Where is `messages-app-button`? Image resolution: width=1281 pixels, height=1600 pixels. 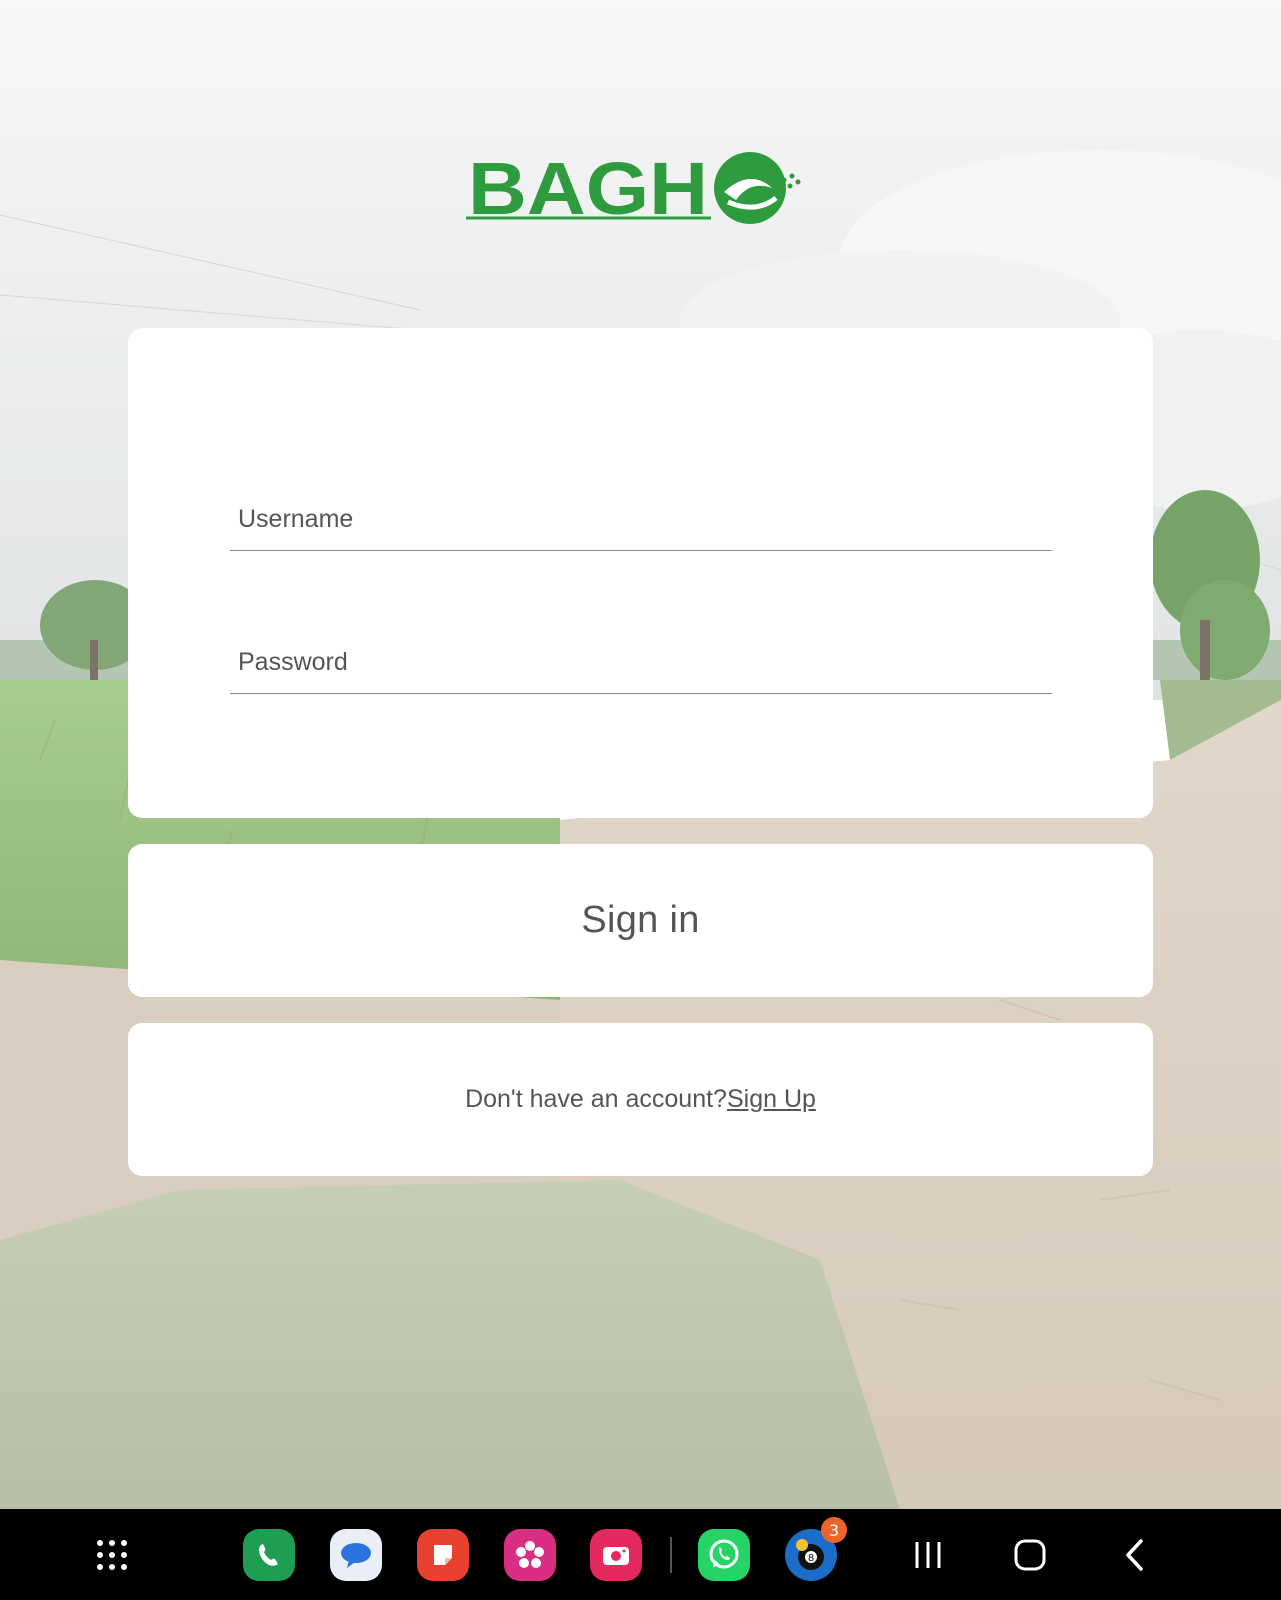 messages-app-button is located at coordinates (356, 1555).